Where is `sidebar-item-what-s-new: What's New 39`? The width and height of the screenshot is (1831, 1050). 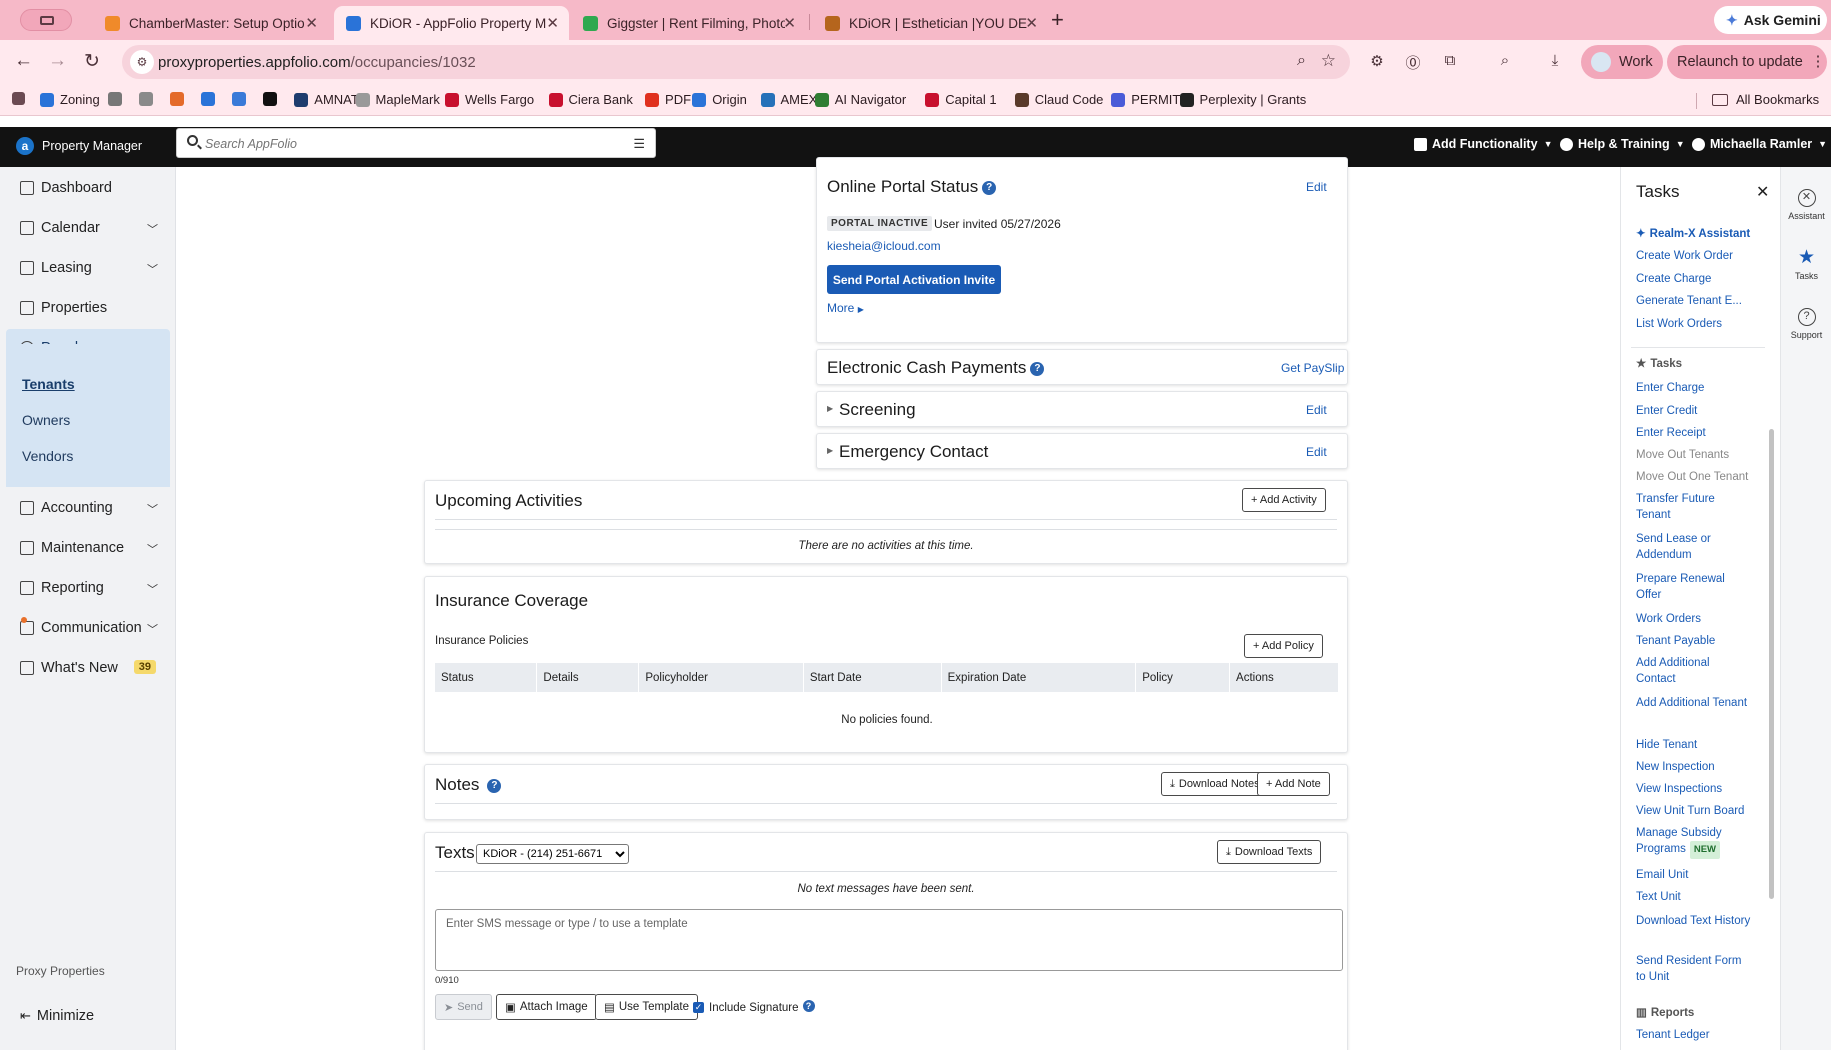 sidebar-item-what-s-new: What's New 39 is located at coordinates (88, 668).